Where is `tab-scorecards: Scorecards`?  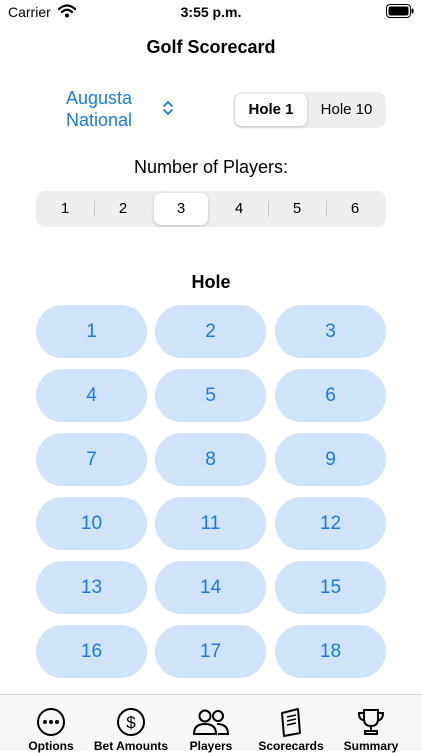 tab-scorecards: Scorecards is located at coordinates (291, 724).